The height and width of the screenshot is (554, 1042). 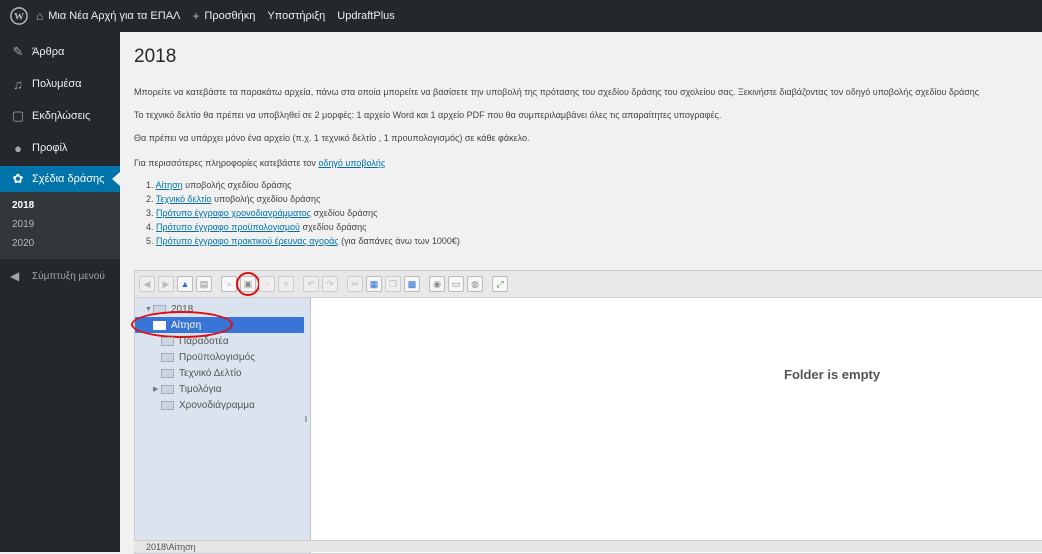 I want to click on collapse-menu-button: ◀ Σύμπτυξη μενού, so click(x=60, y=276).